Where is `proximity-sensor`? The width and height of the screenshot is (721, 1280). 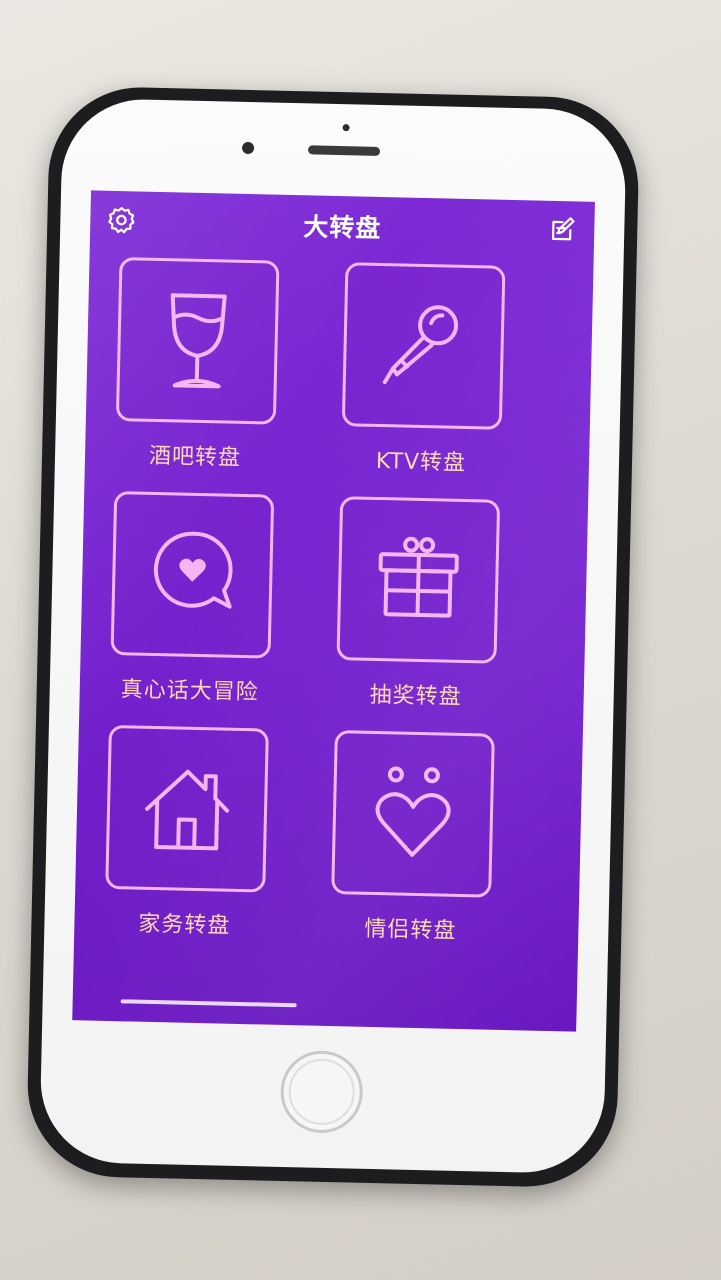
proximity-sensor is located at coordinates (346, 128).